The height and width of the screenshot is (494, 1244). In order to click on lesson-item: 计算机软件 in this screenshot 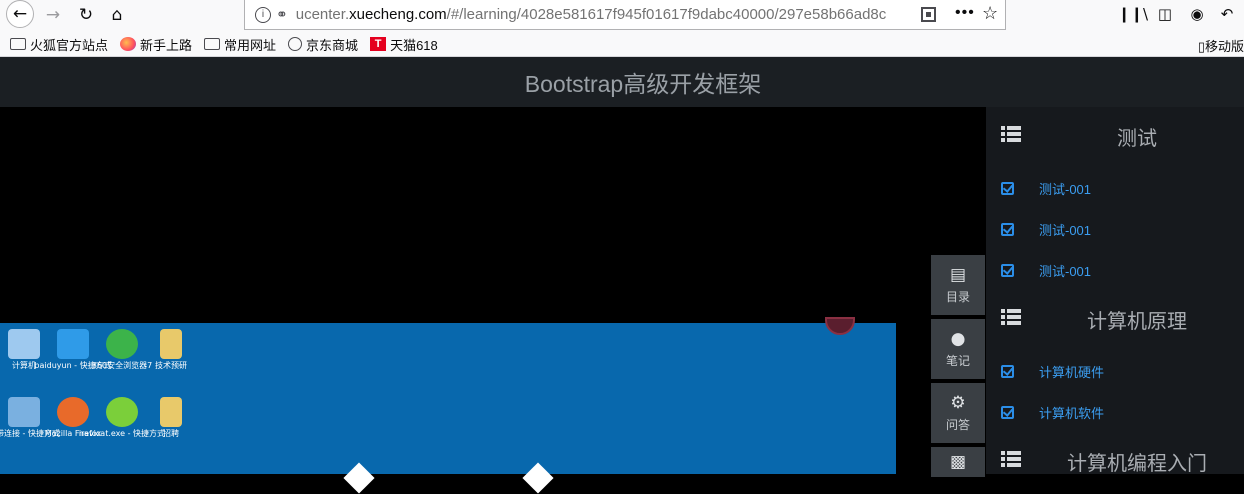, I will do `click(1115, 412)`.